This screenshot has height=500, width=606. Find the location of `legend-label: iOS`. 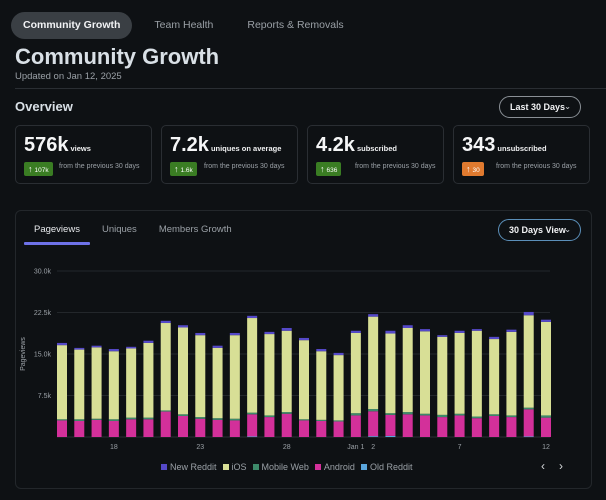

legend-label: iOS is located at coordinates (239, 467).